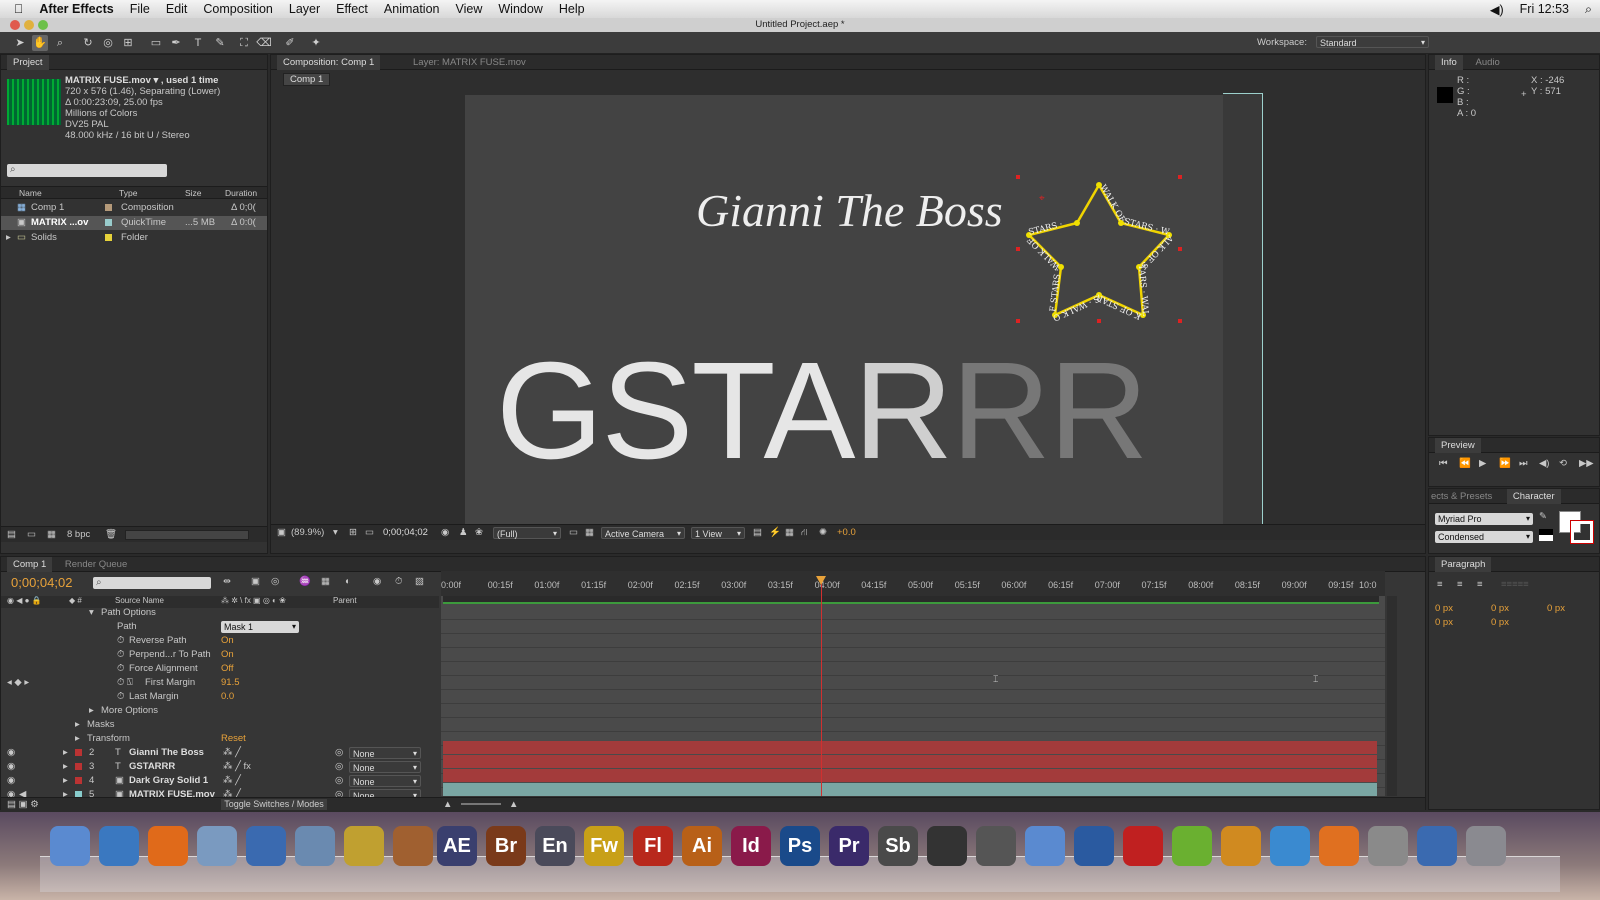 The image size is (1600, 900). What do you see at coordinates (316, 43) in the screenshot?
I see `puppet-pin-tool-icon: ✦` at bounding box center [316, 43].